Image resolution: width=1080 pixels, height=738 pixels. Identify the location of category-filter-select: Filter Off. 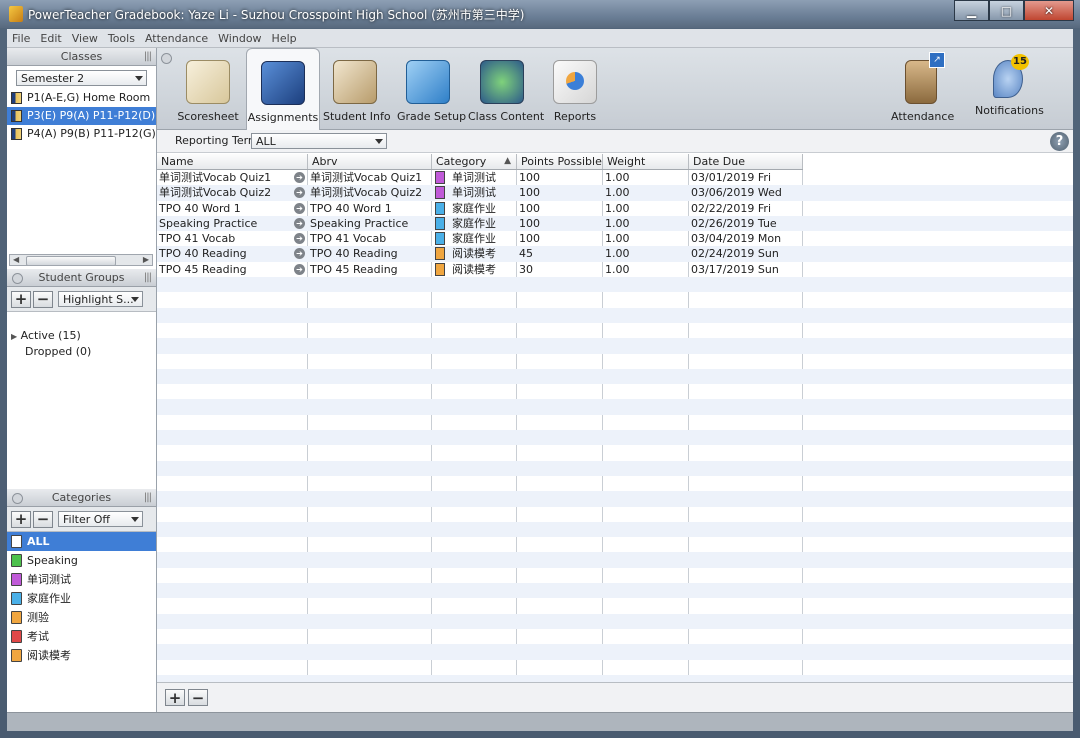
(100, 519).